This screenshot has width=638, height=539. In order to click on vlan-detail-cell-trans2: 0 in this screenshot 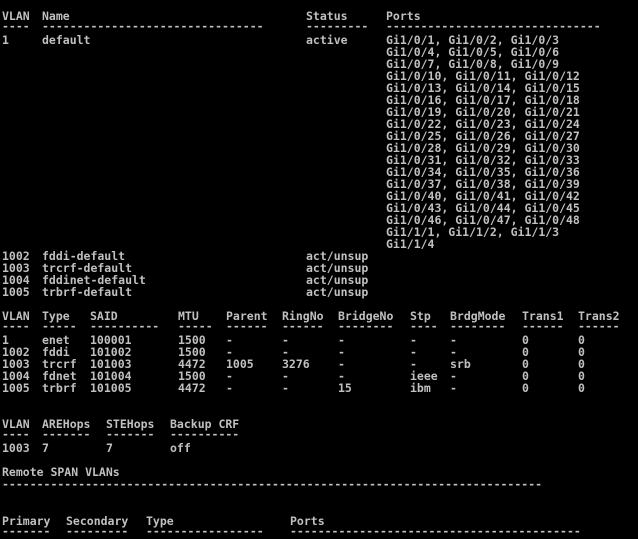, I will do `click(581, 388)`.